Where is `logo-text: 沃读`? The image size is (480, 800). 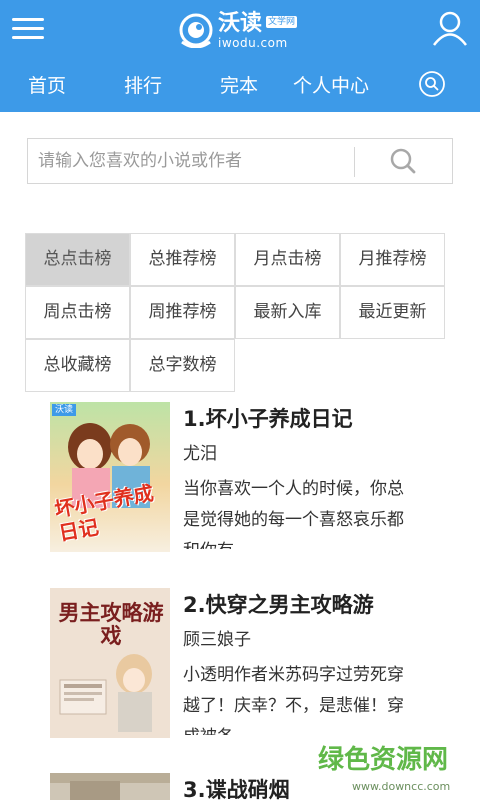
logo-text: 沃读 is located at coordinates (240, 23).